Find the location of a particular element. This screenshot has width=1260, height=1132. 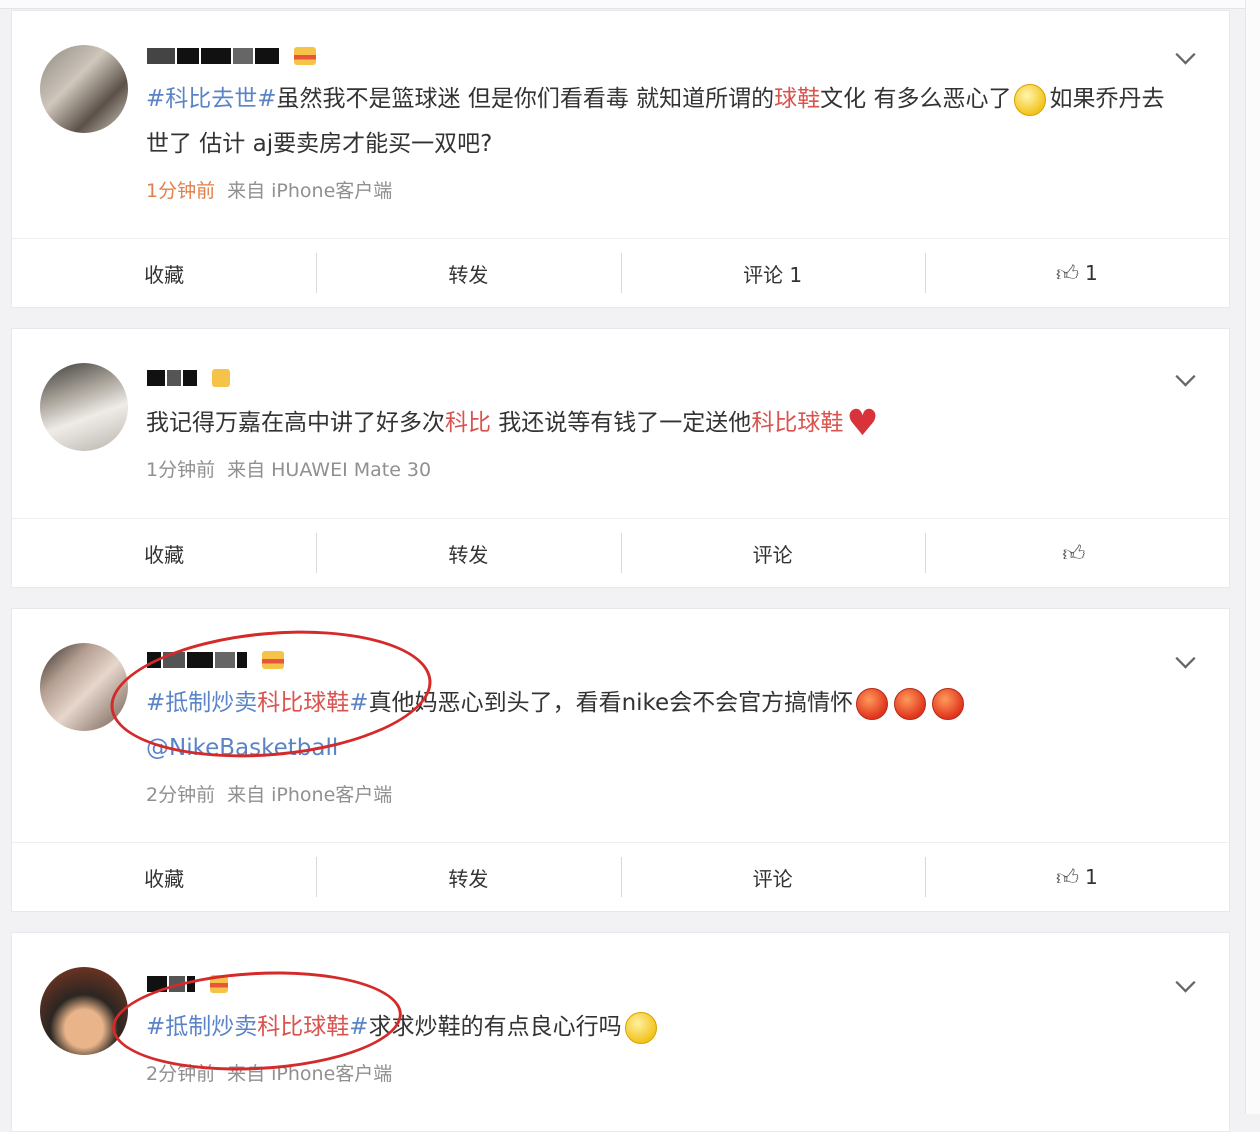

text-run: 求求炒鞋的有点良心行吗 is located at coordinates (495, 1027).